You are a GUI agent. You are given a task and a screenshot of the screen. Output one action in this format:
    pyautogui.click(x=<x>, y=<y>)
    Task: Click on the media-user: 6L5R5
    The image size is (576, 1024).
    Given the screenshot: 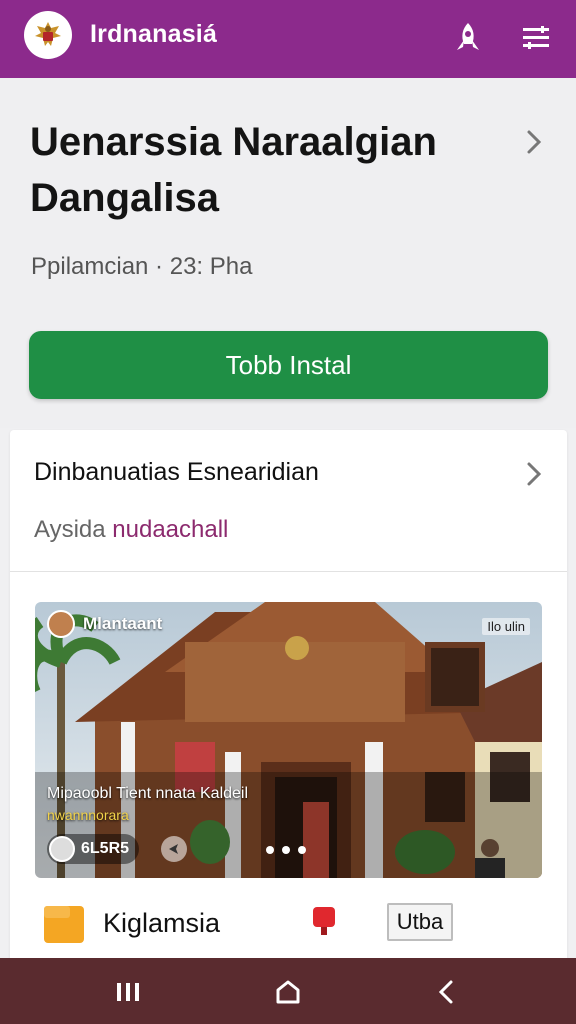 What is the action you would take?
    pyautogui.click(x=93, y=849)
    